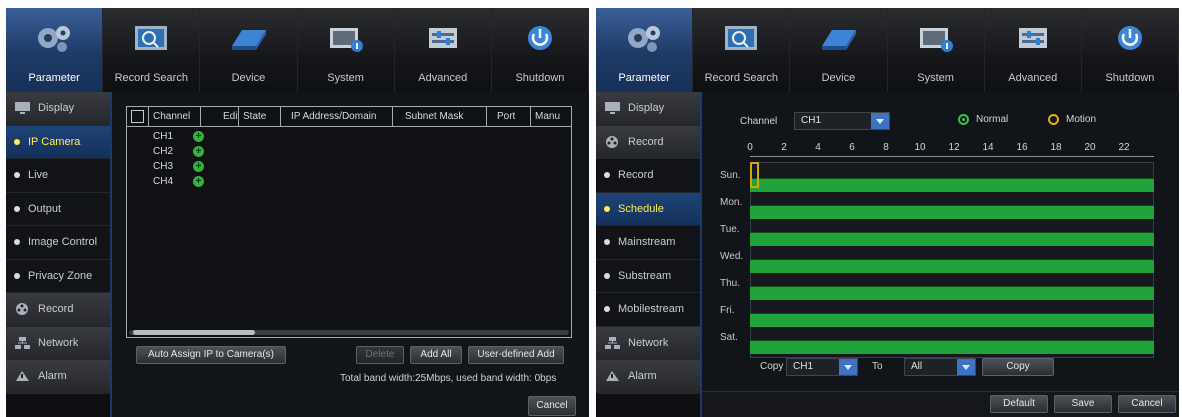  Describe the element at coordinates (349, 332) in the screenshot. I see `horizontal-scrollbar` at that location.